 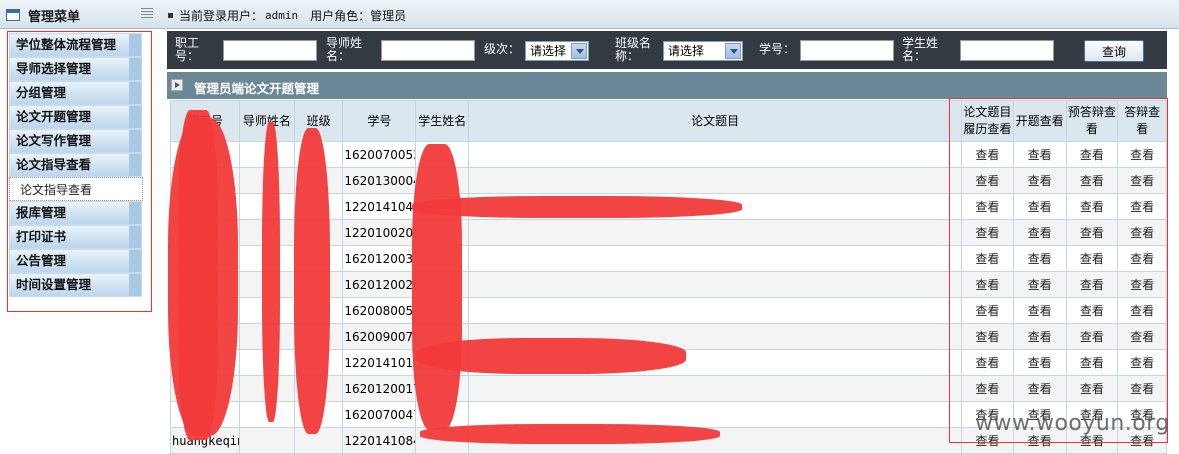 I want to click on menu-toggle-icon, so click(x=147, y=13).